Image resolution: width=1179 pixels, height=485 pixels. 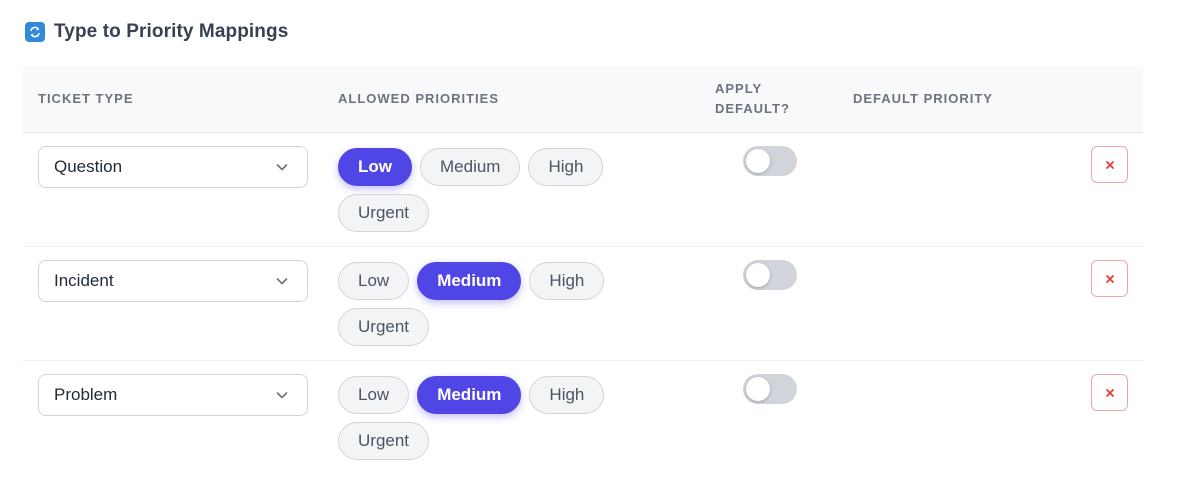 What do you see at coordinates (418, 98) in the screenshot?
I see `column-header-allowed-priorities: ALLOWED PRIORITIES` at bounding box center [418, 98].